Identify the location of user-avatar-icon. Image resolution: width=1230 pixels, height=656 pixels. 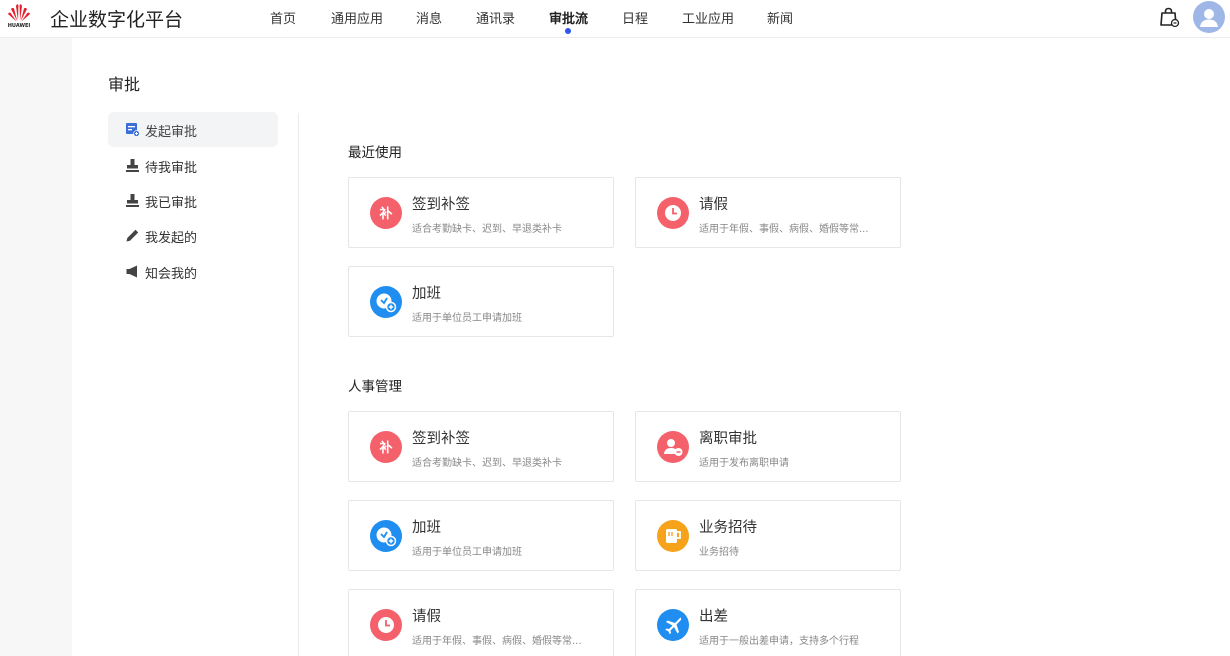
(1209, 17).